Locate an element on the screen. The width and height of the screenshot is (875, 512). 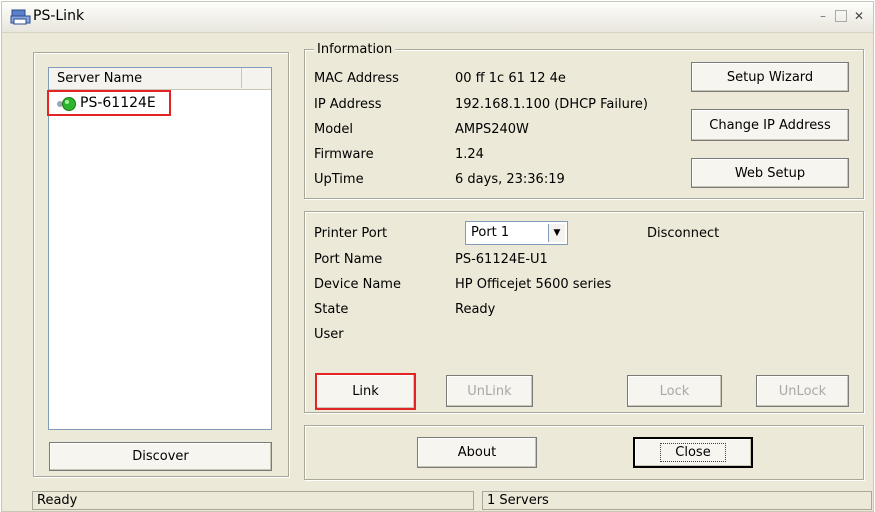
column-header-server-name: Server Name is located at coordinates (145, 78).